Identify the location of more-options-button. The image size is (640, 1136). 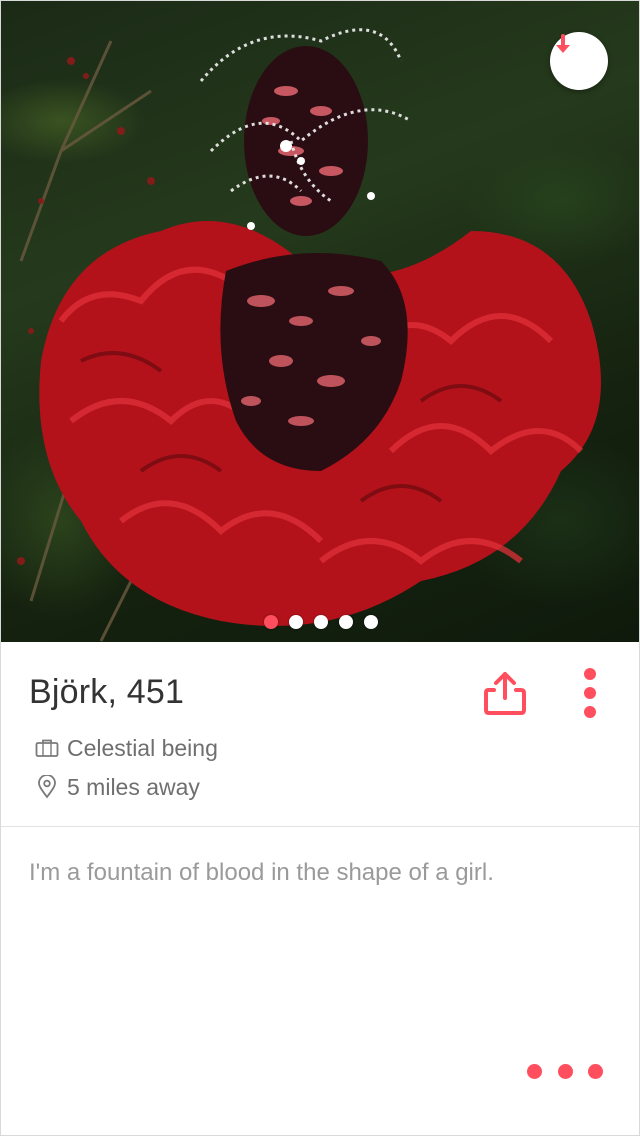
(590, 693).